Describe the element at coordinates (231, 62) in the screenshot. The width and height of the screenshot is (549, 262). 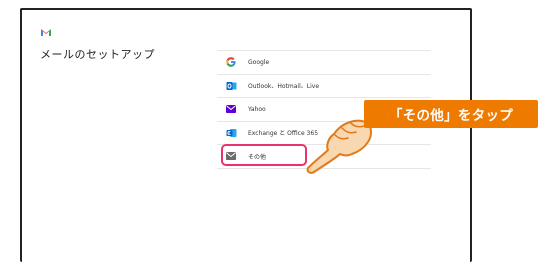
I see `google-icon` at that location.